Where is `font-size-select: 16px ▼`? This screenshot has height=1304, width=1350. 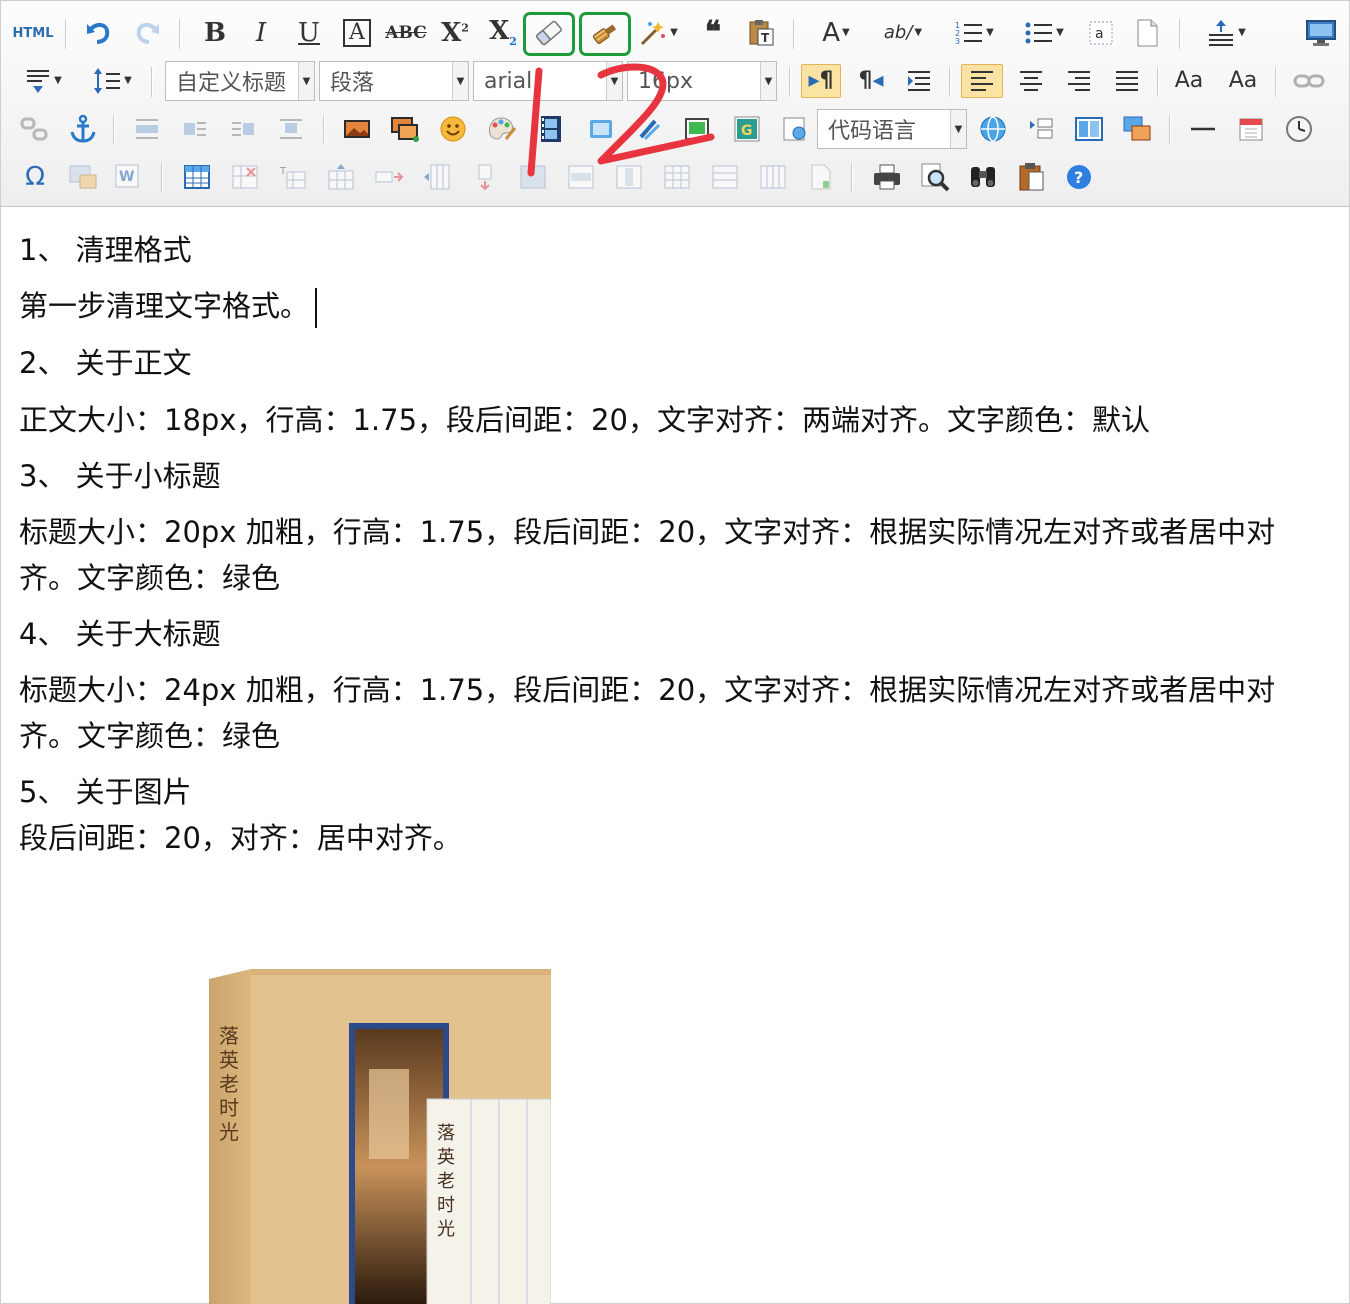
font-size-select: 16px ▼ is located at coordinates (702, 81).